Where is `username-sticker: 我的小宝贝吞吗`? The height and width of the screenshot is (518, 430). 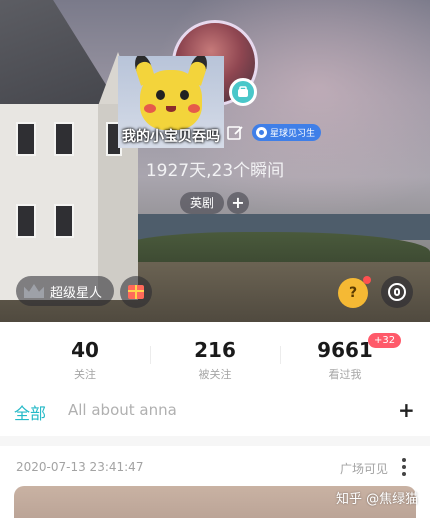
username-sticker: 我的小宝贝吞吗 is located at coordinates (171, 102).